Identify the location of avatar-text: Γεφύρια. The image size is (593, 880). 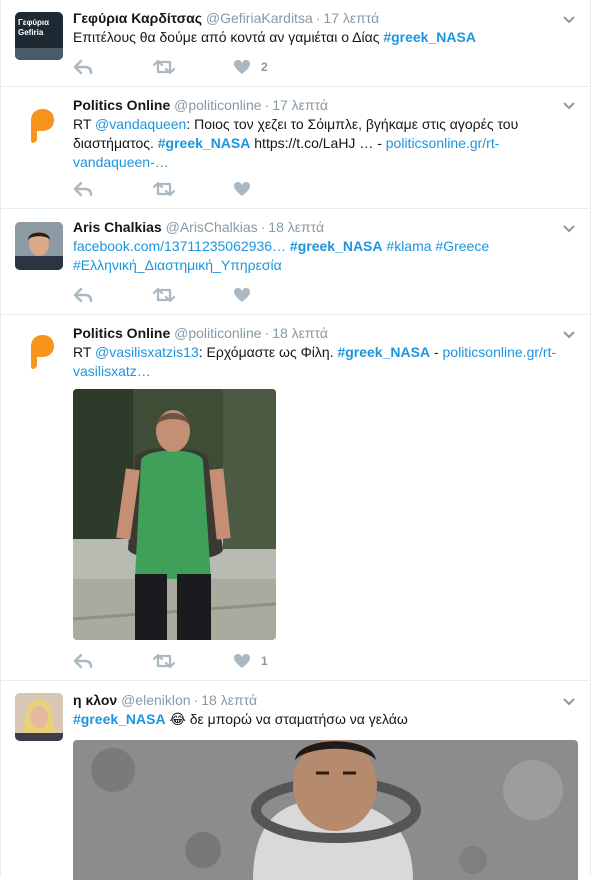
(34, 22).